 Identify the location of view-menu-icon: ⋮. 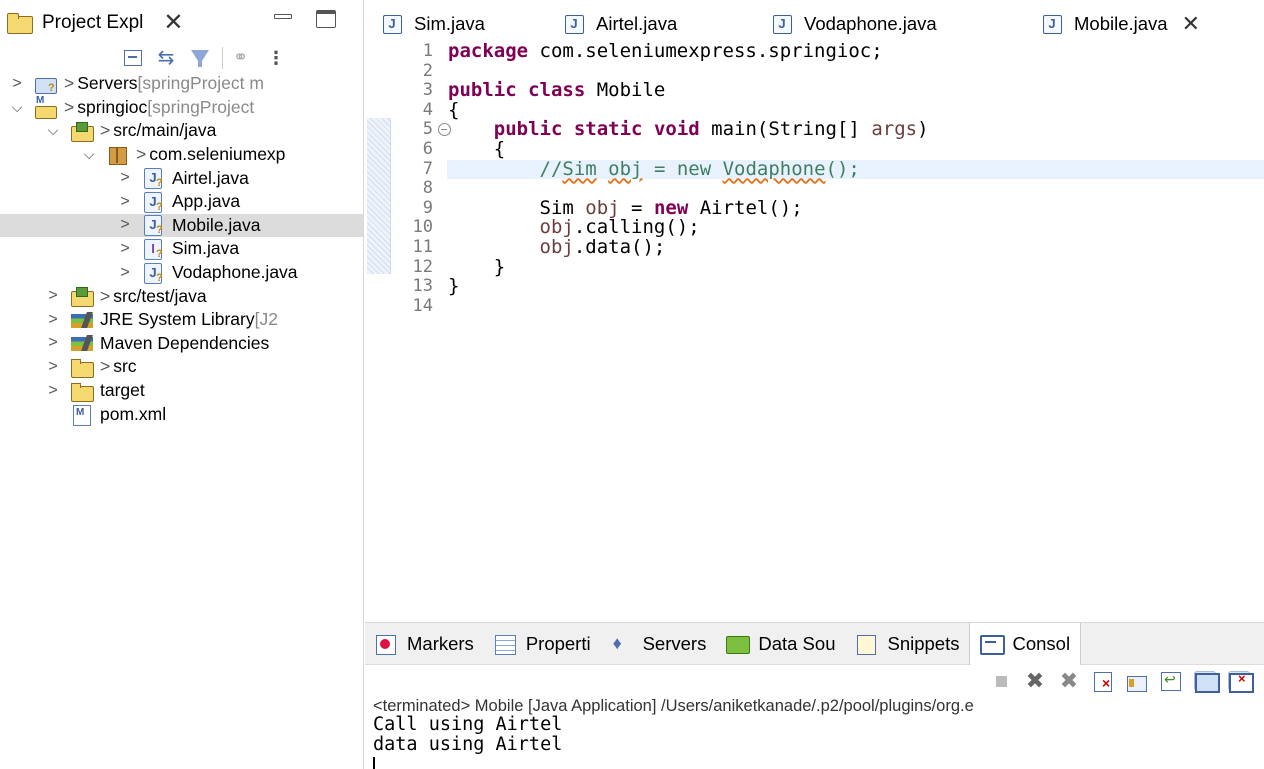
(276, 58).